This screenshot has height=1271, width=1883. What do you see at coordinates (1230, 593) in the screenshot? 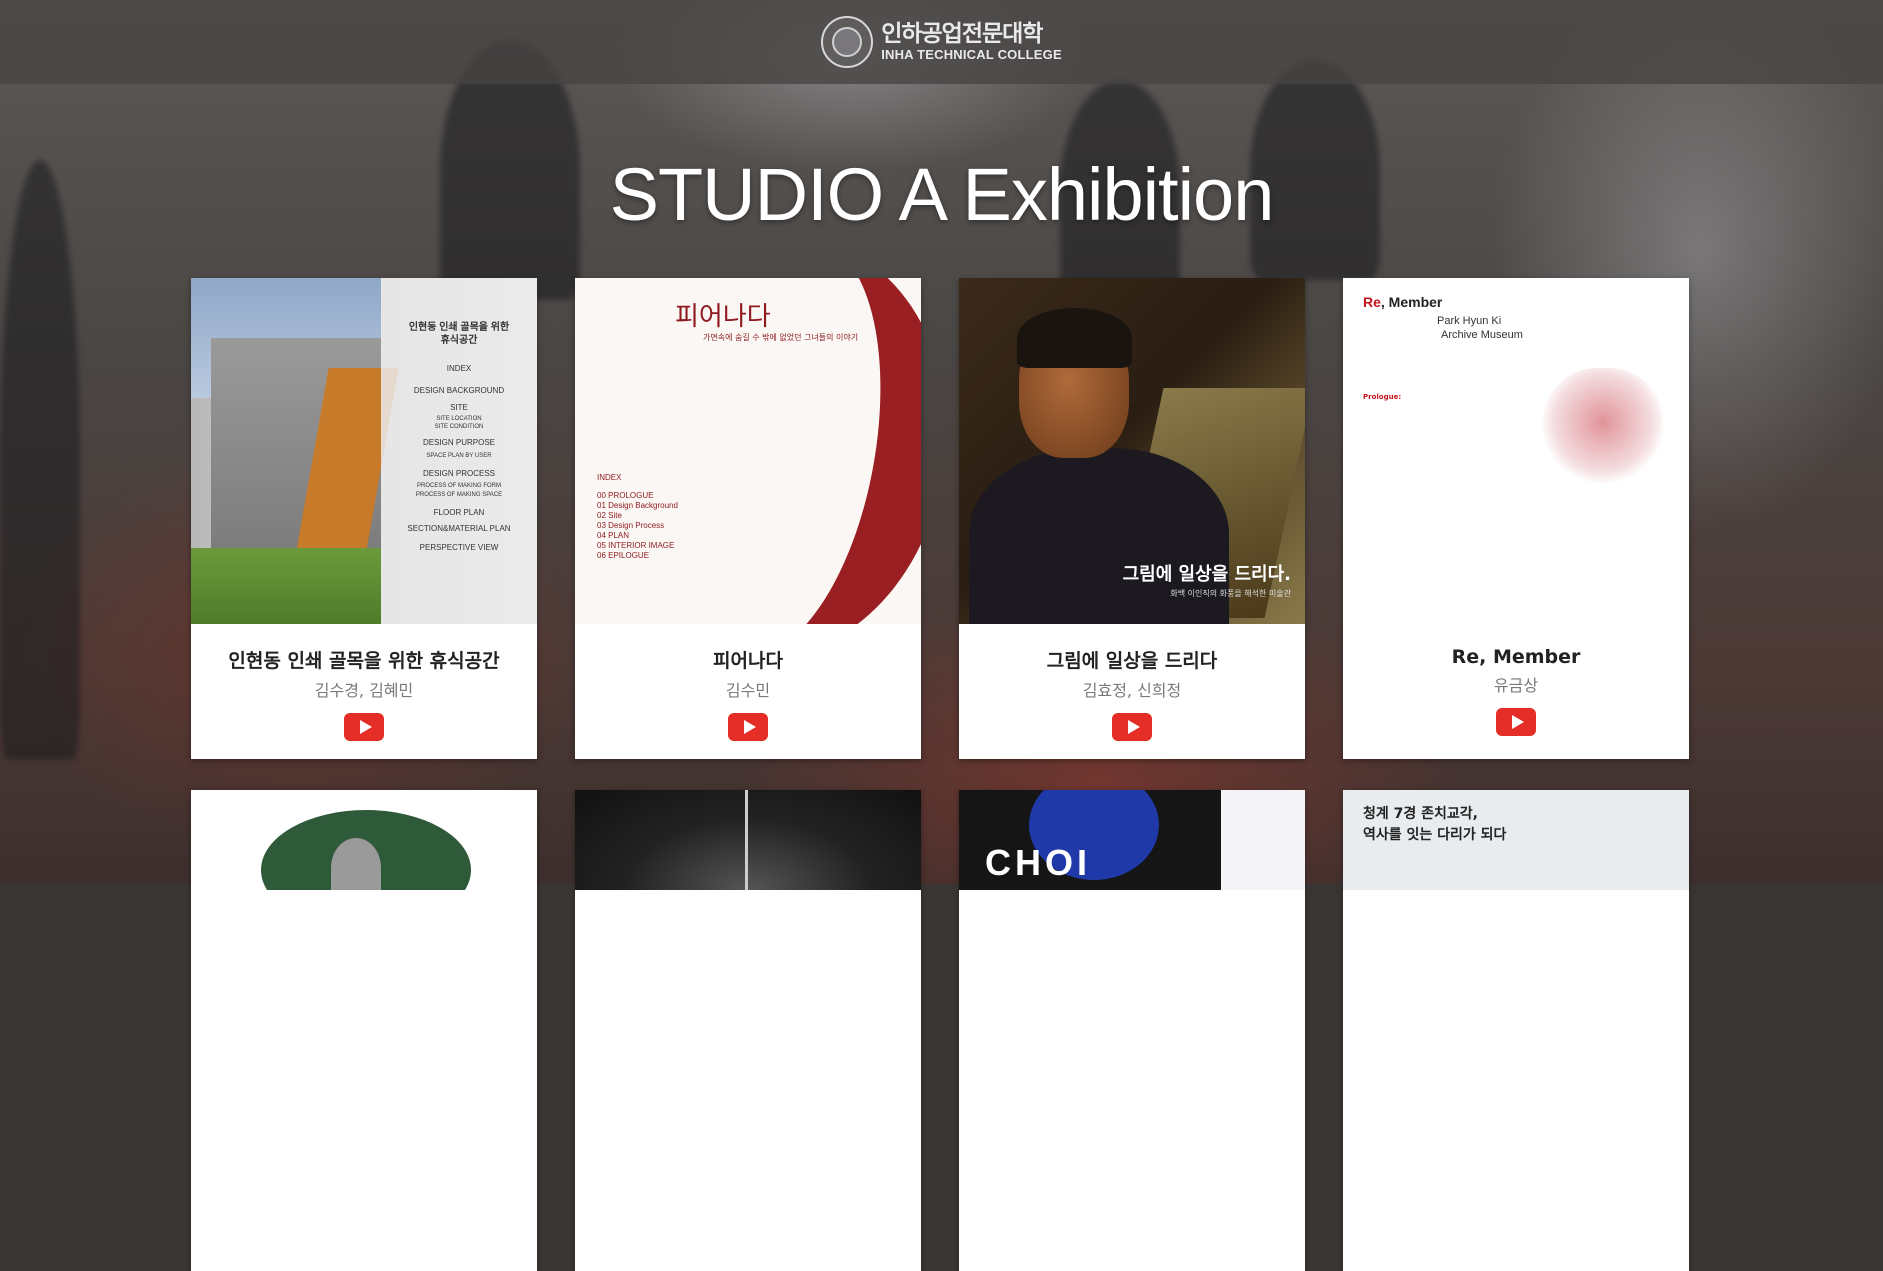
I see `thumb-subtitle: 화백 이인직의 화풍을 해석한 미술관` at bounding box center [1230, 593].